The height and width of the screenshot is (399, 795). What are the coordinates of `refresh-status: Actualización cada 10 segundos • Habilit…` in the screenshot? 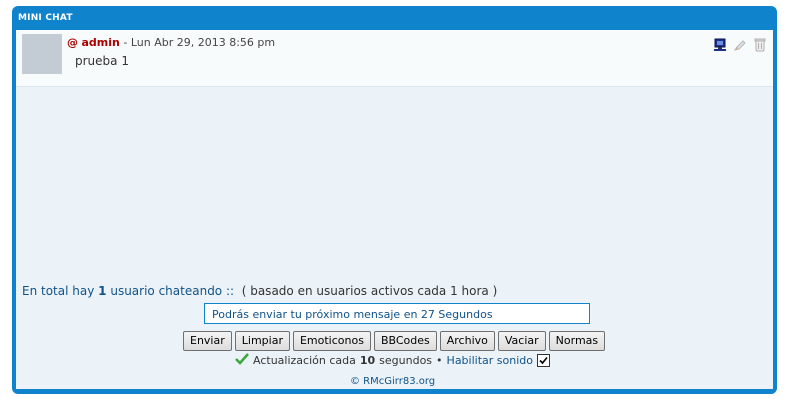 It's located at (392, 360).